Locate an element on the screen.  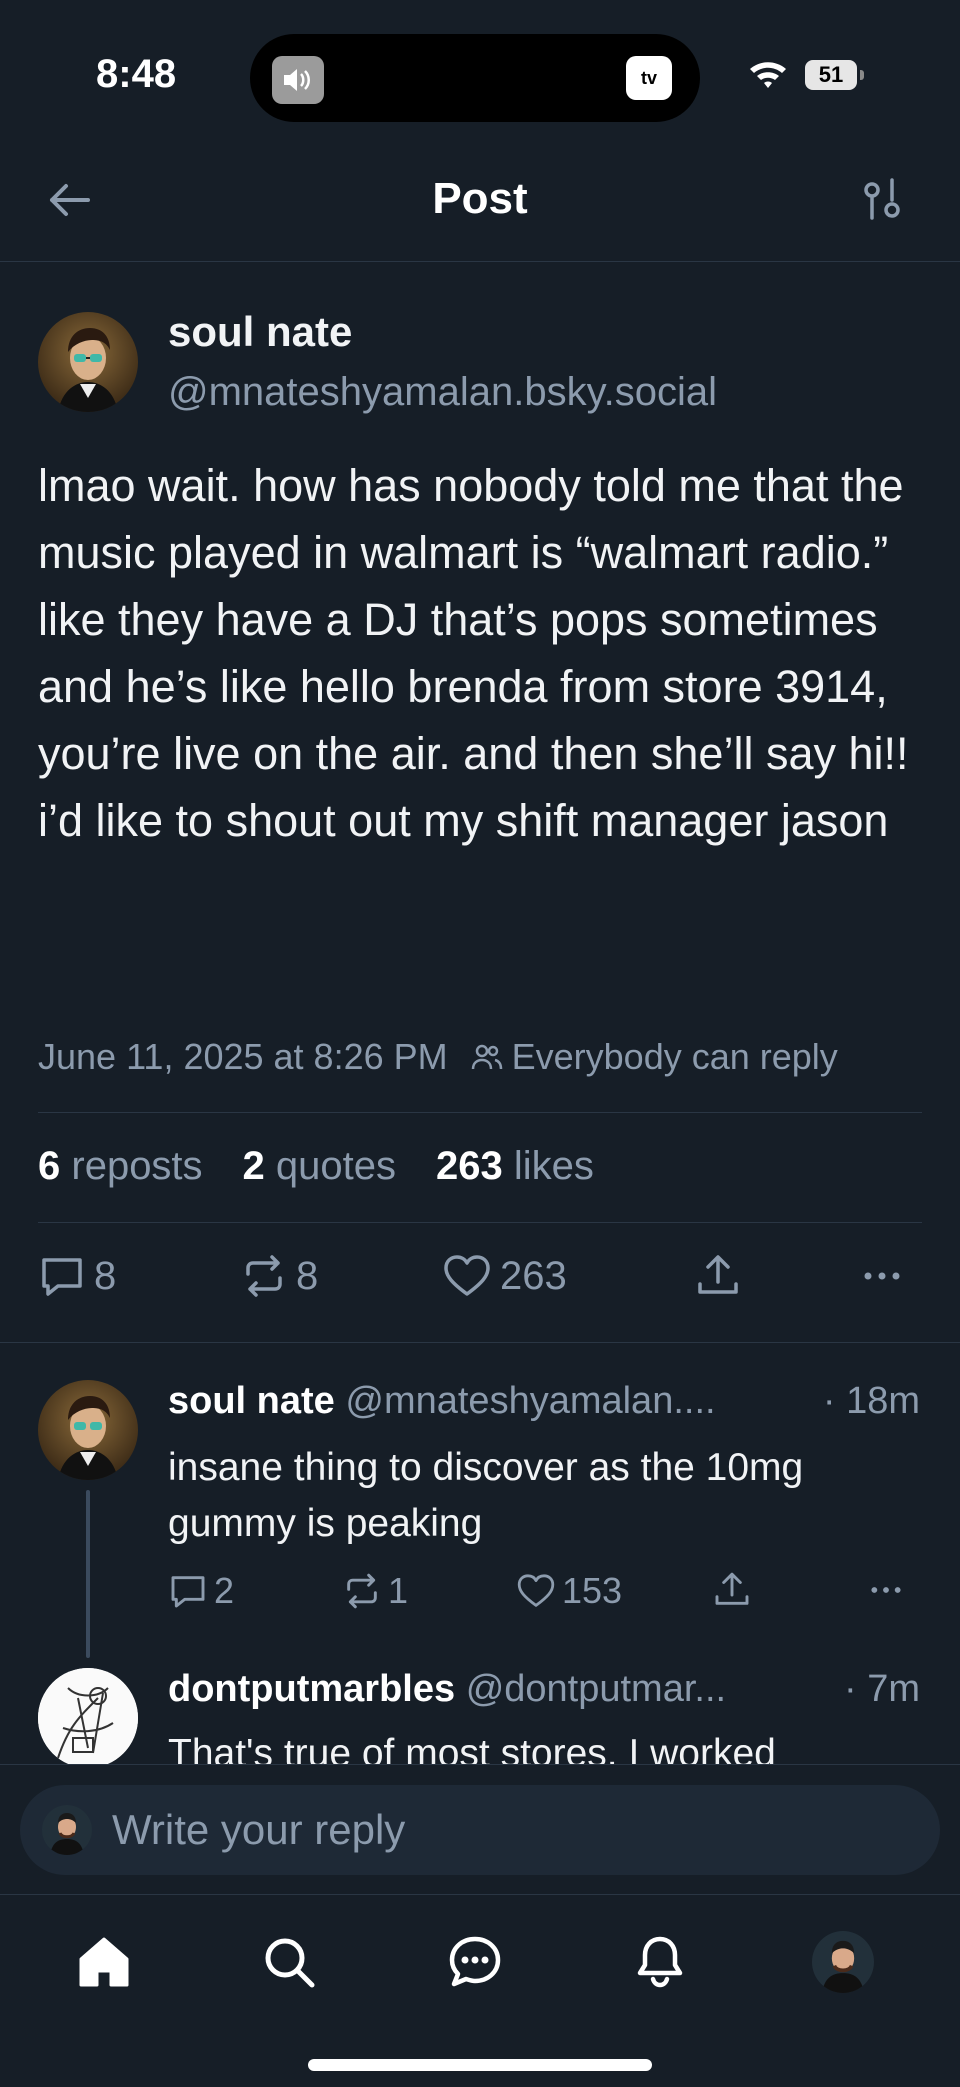
battery-indicator: 51 is located at coordinates (834, 75).